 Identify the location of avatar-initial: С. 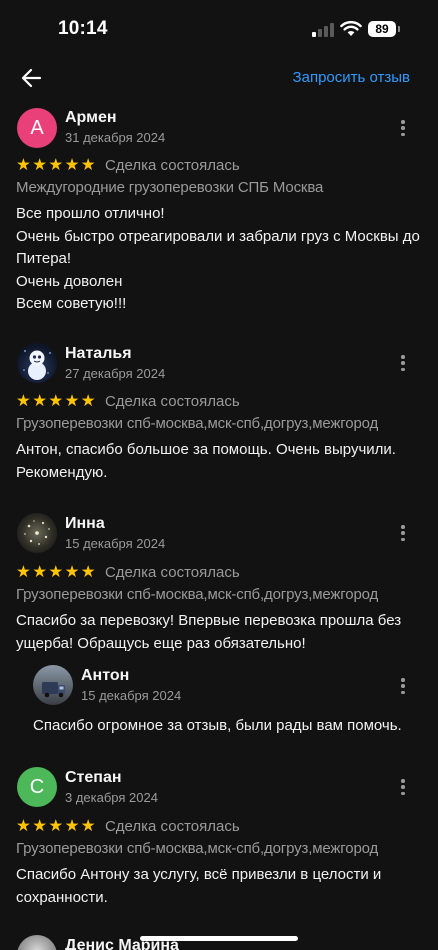
(37, 786).